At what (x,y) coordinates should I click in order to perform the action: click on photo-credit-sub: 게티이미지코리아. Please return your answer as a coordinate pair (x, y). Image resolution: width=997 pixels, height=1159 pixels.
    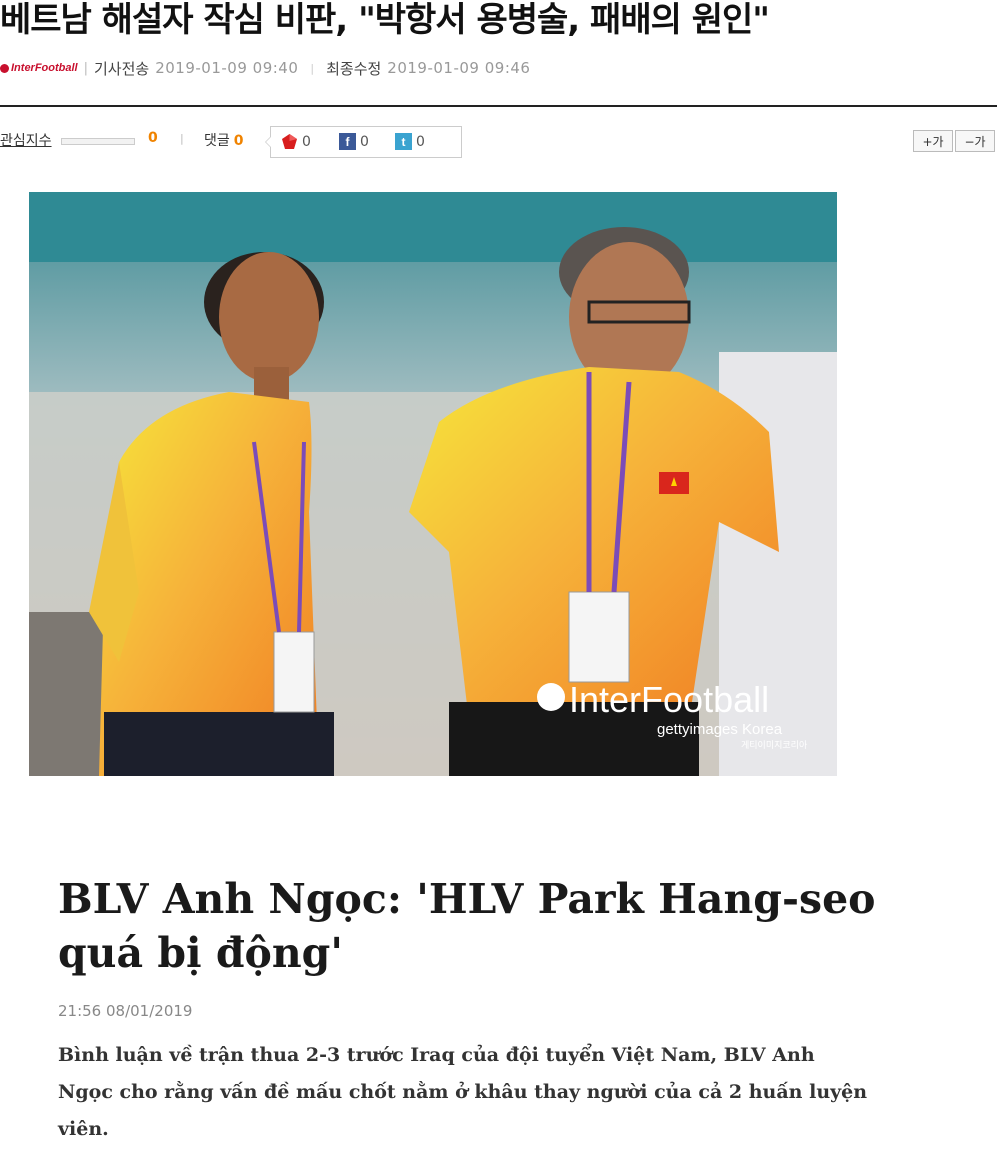
    Looking at the image, I should click on (774, 745).